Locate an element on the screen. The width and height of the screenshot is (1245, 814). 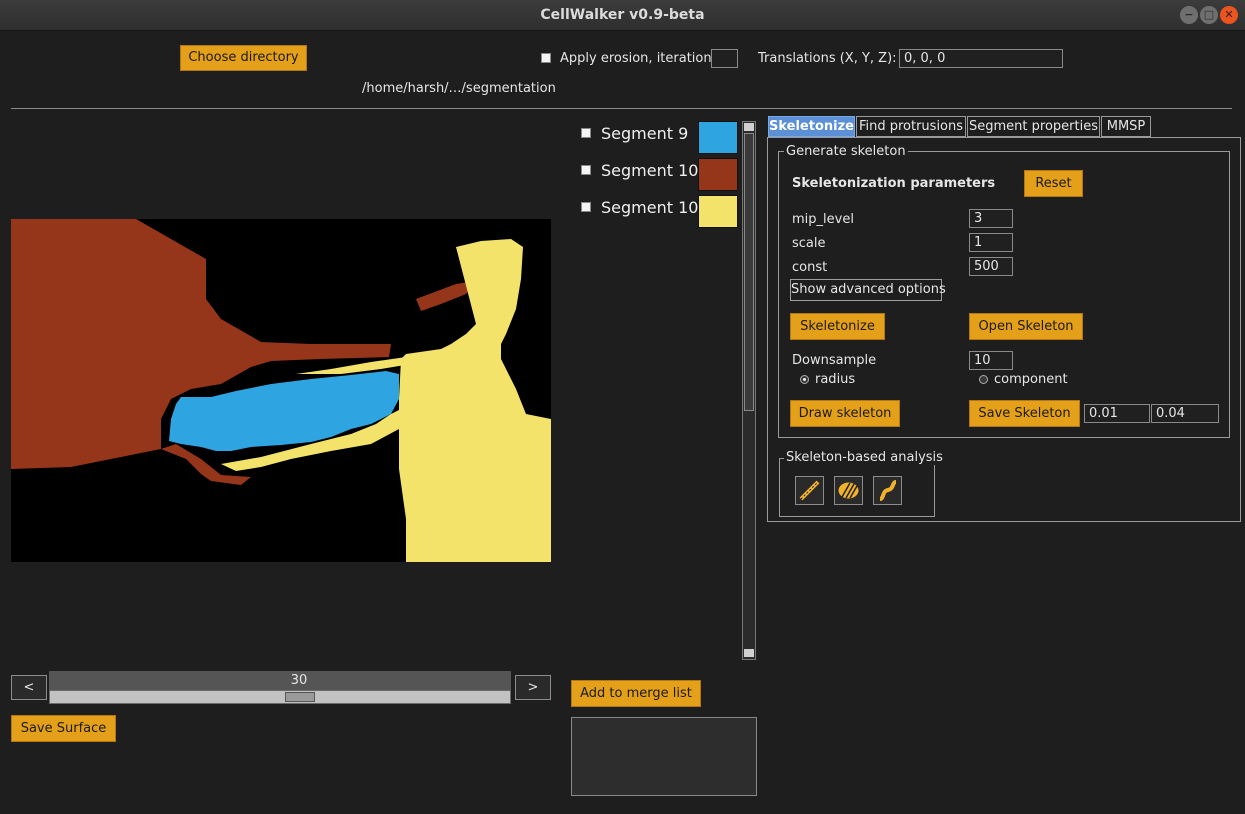
skeletonization-parameters-title: Skeletonization parameters is located at coordinates (894, 183).